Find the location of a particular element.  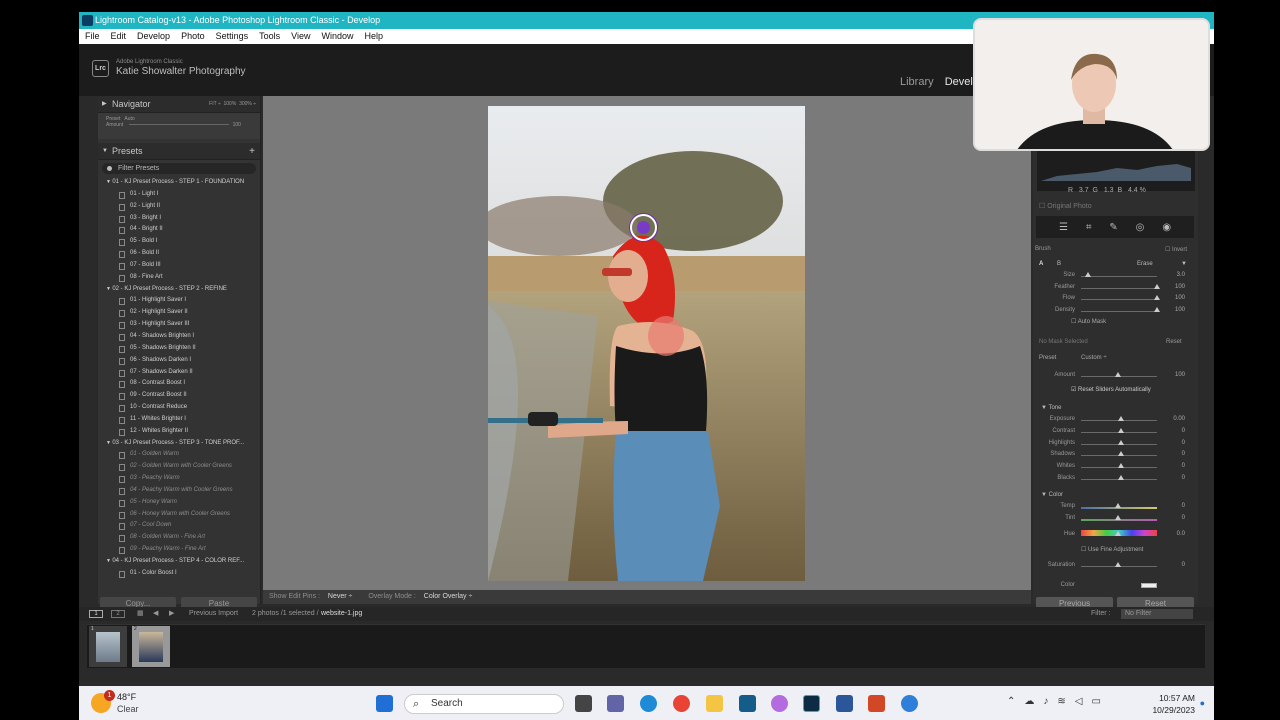

zoom-300: 300% ÷ is located at coordinates (247, 104).